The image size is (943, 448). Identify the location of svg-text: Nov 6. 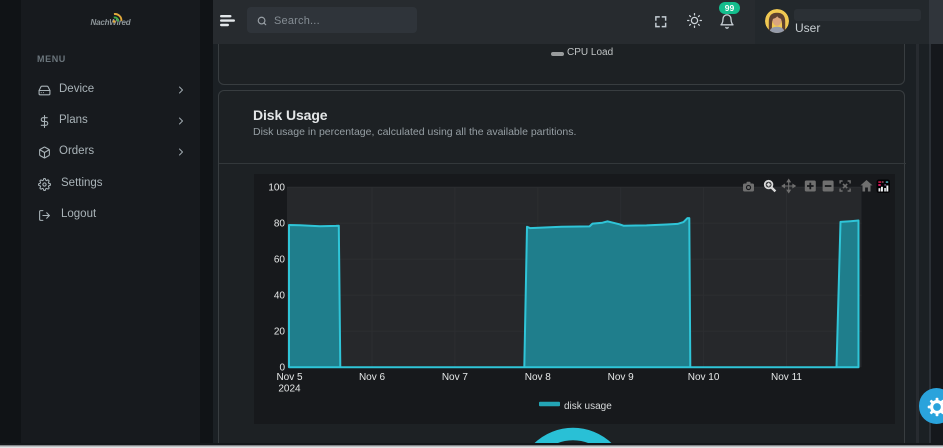
(371, 377).